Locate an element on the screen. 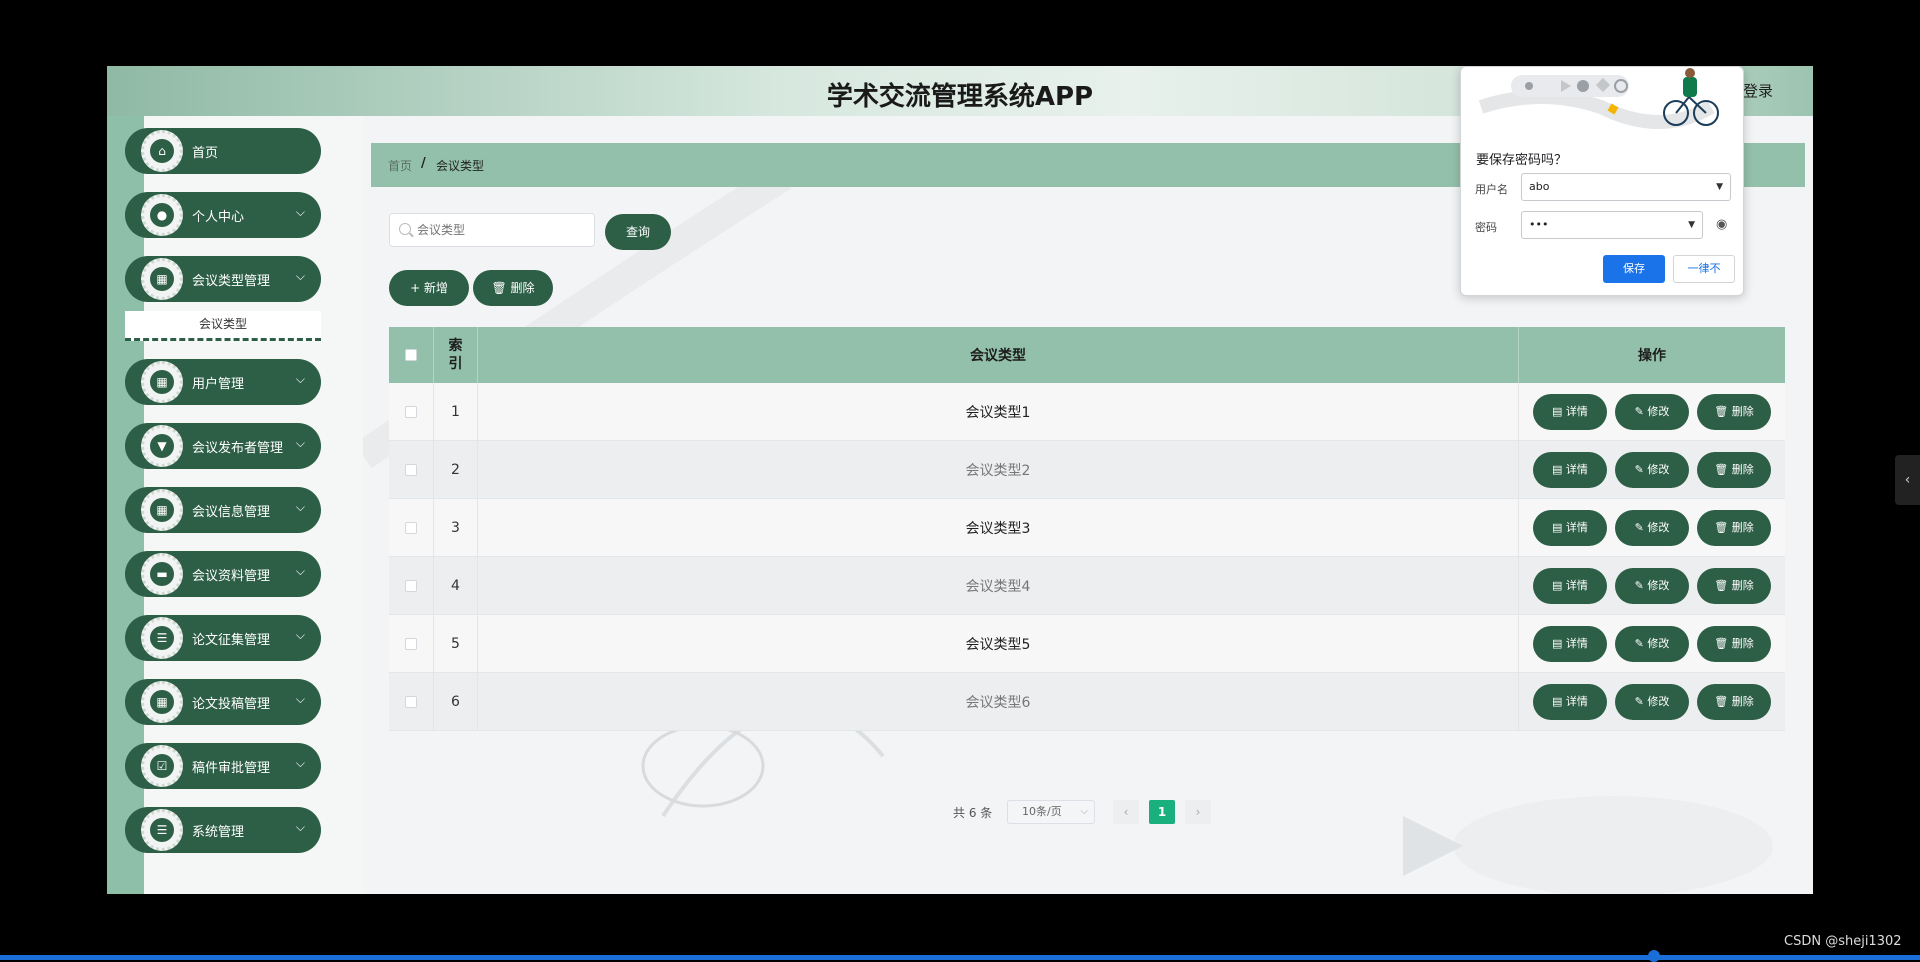 This screenshot has width=1920, height=962. sidebar-subitem-meeting-type: 会议类型 is located at coordinates (223, 326).